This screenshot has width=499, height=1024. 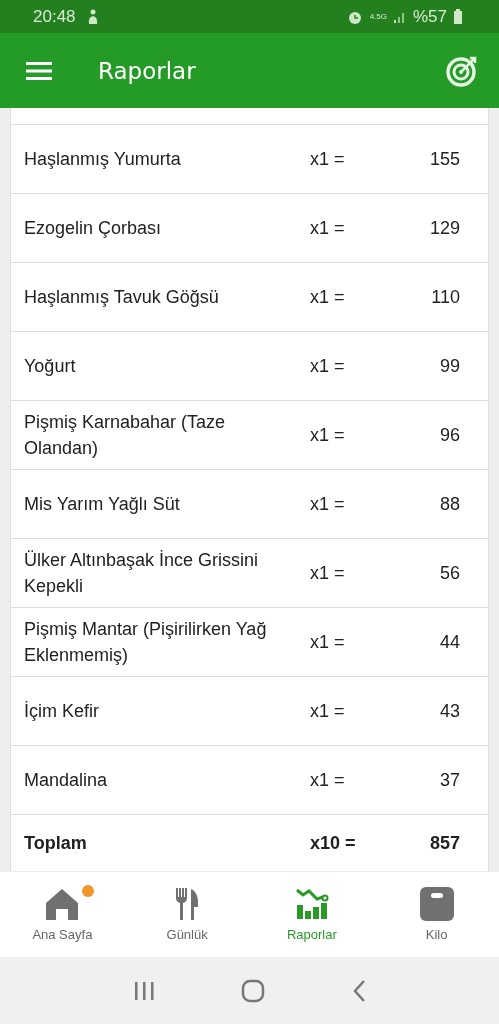 I want to click on calorie-value: 129, so click(x=444, y=228).